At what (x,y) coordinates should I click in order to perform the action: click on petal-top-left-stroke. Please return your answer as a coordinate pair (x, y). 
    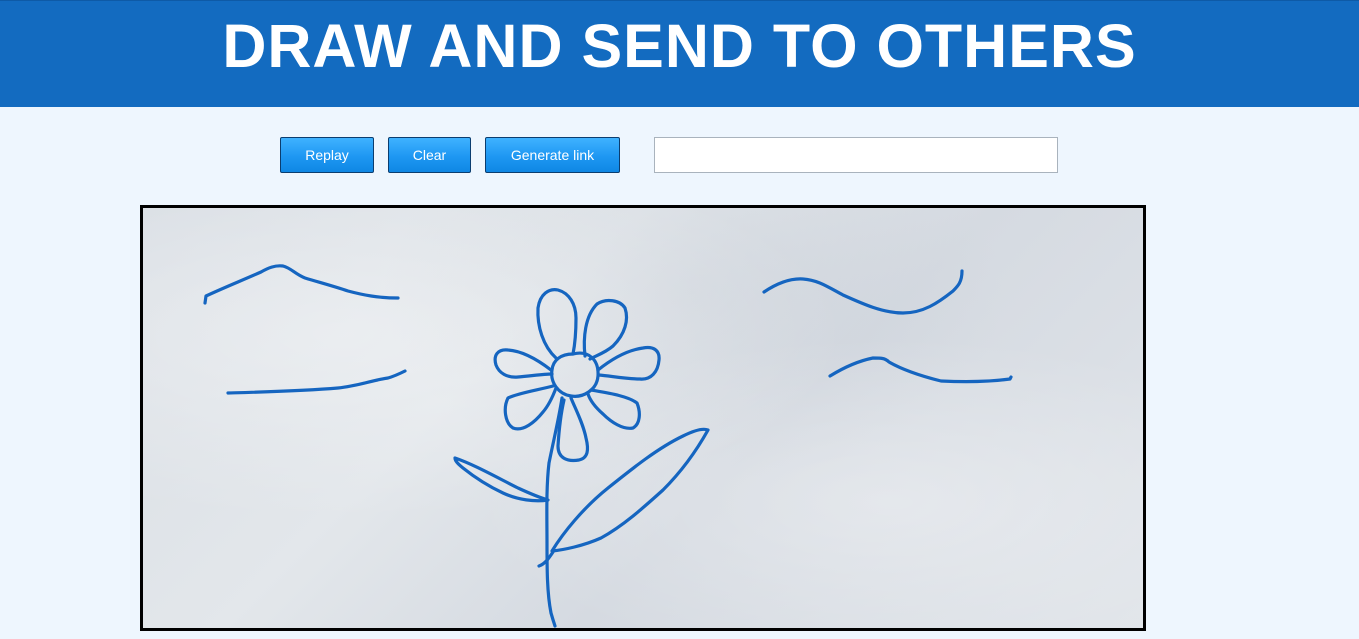
    Looking at the image, I should click on (557, 324).